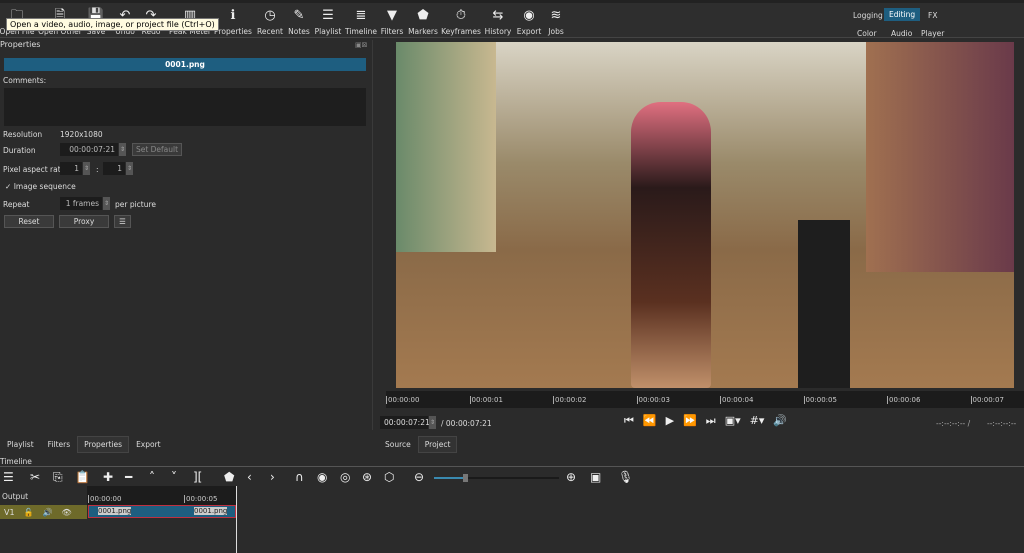 The image size is (1024, 553). What do you see at coordinates (162, 495) in the screenshot?
I see `timeline-ruler: 00:00:00 00:00:05` at bounding box center [162, 495].